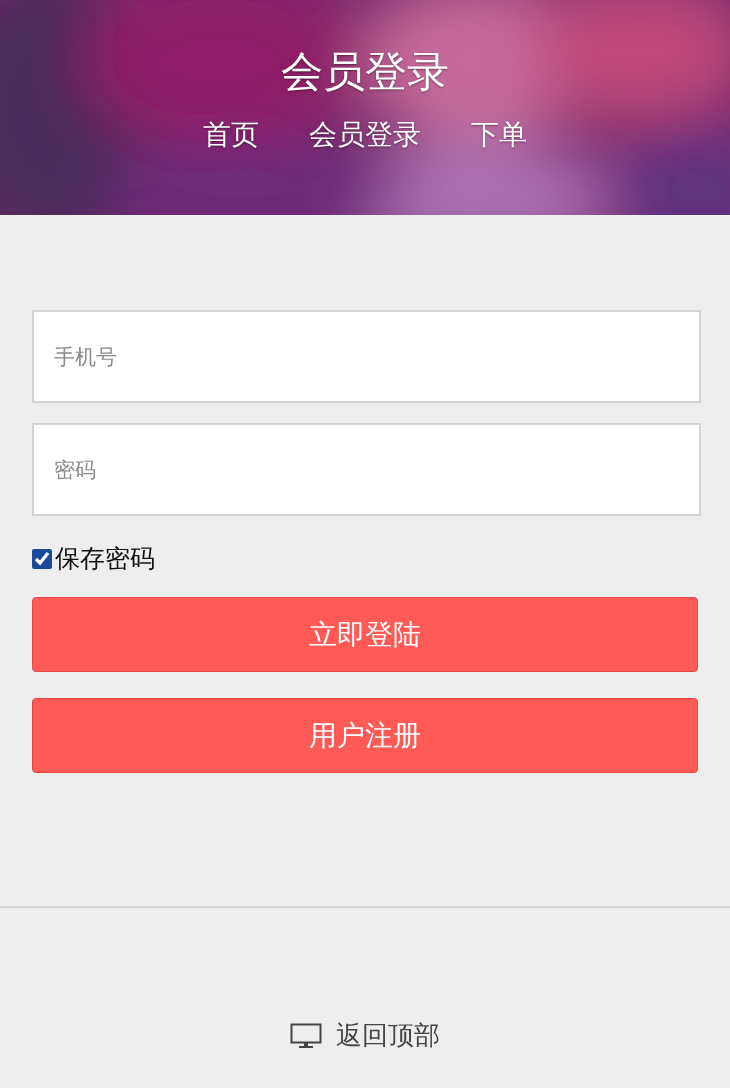 Image resolution: width=730 pixels, height=1088 pixels. I want to click on nav-link: 首页, so click(231, 135).